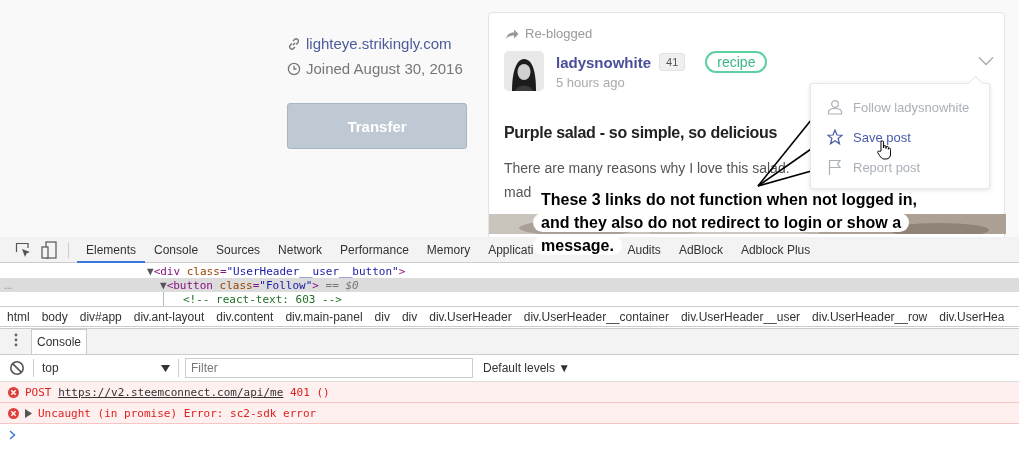 The image size is (1019, 453). Describe the element at coordinates (245, 316) in the screenshot. I see `breadcrumb-item: div.content` at that location.